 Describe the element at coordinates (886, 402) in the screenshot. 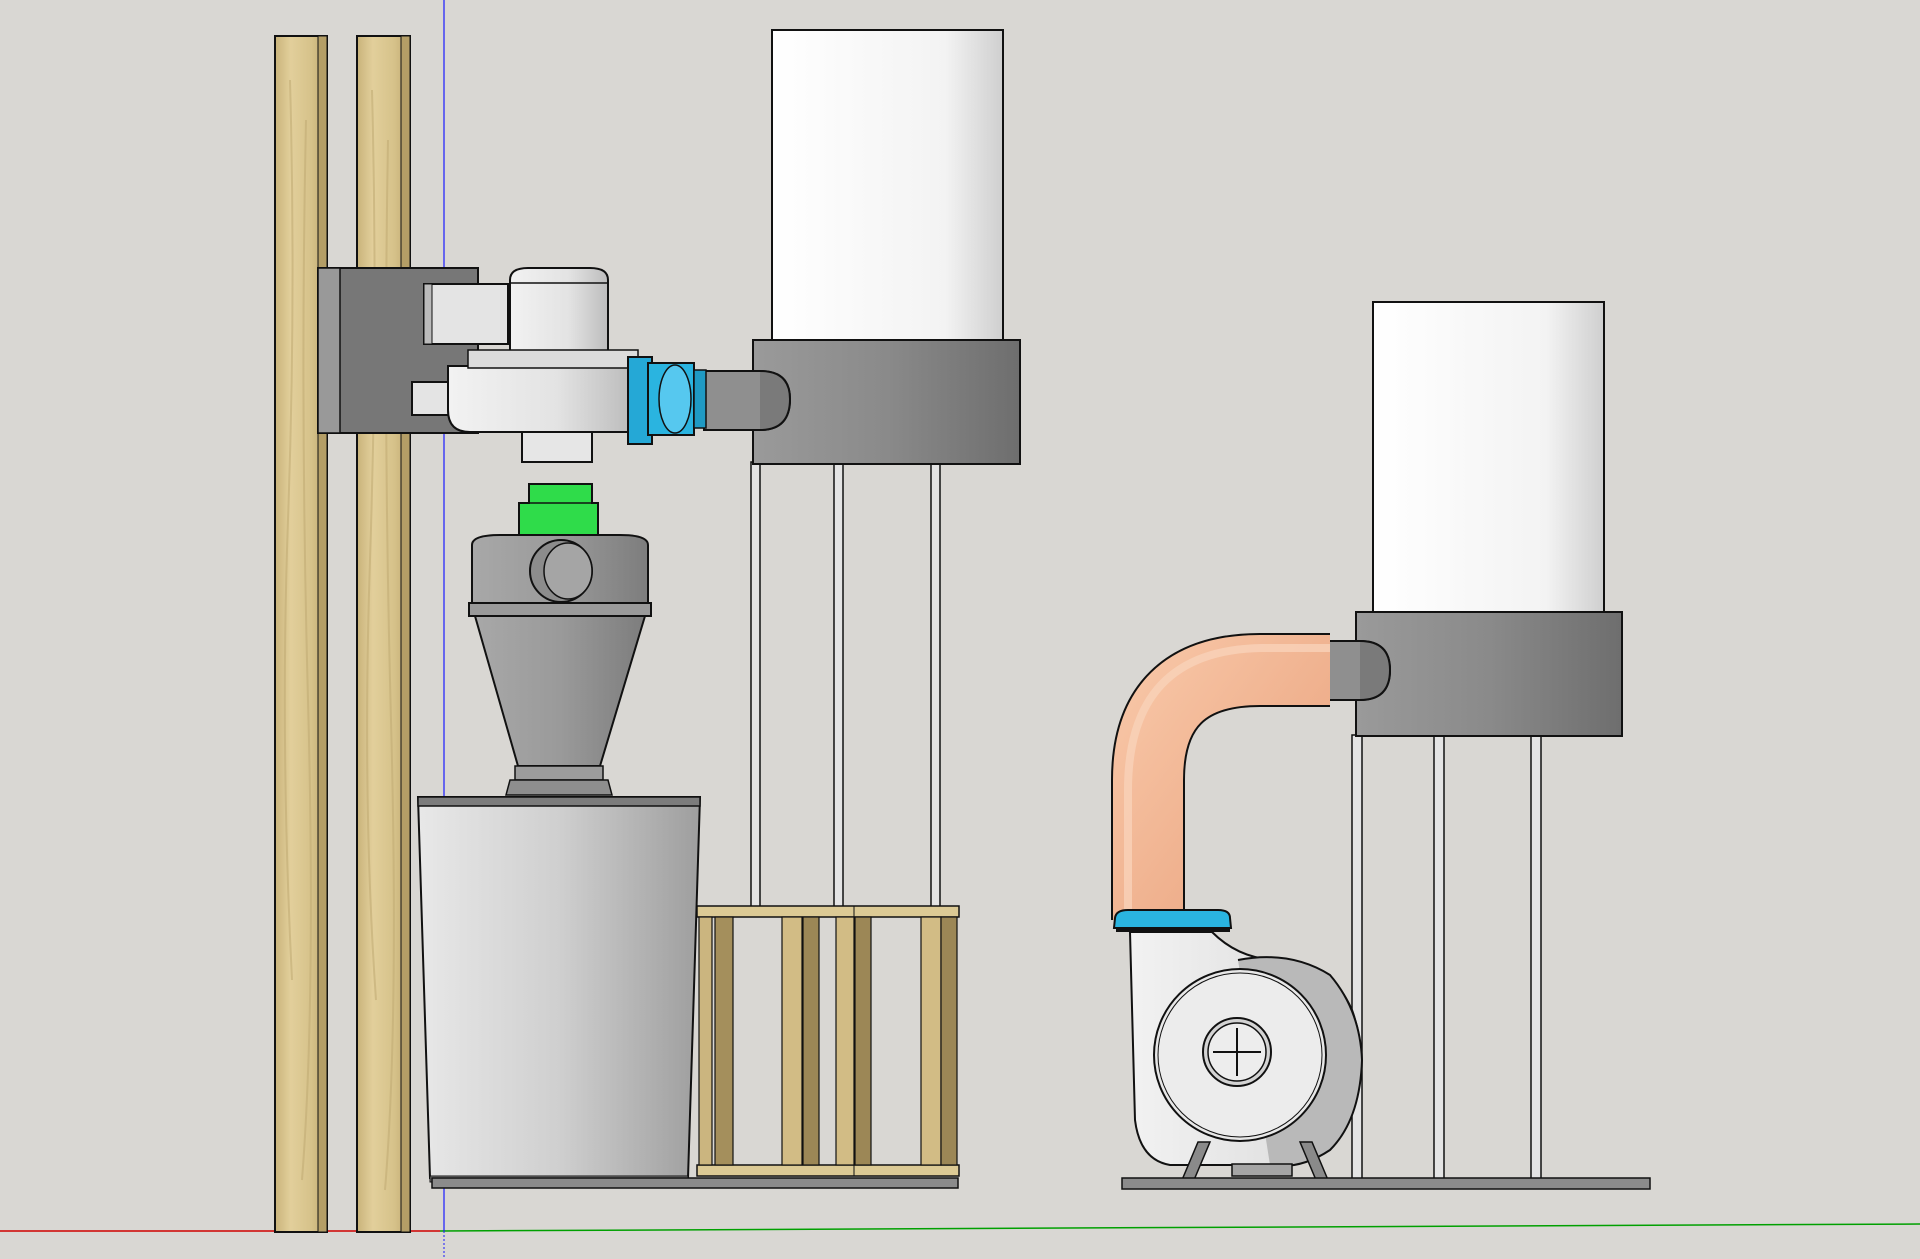

I see `filter-housing-left` at that location.